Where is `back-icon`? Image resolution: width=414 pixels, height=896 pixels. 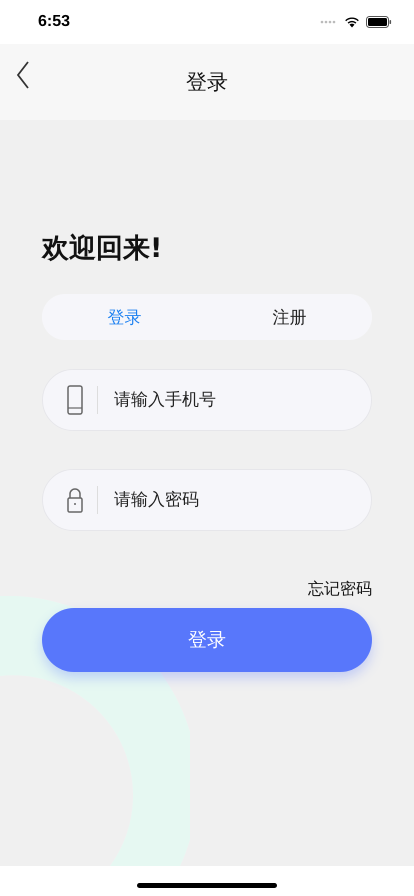
back-icon is located at coordinates (23, 75).